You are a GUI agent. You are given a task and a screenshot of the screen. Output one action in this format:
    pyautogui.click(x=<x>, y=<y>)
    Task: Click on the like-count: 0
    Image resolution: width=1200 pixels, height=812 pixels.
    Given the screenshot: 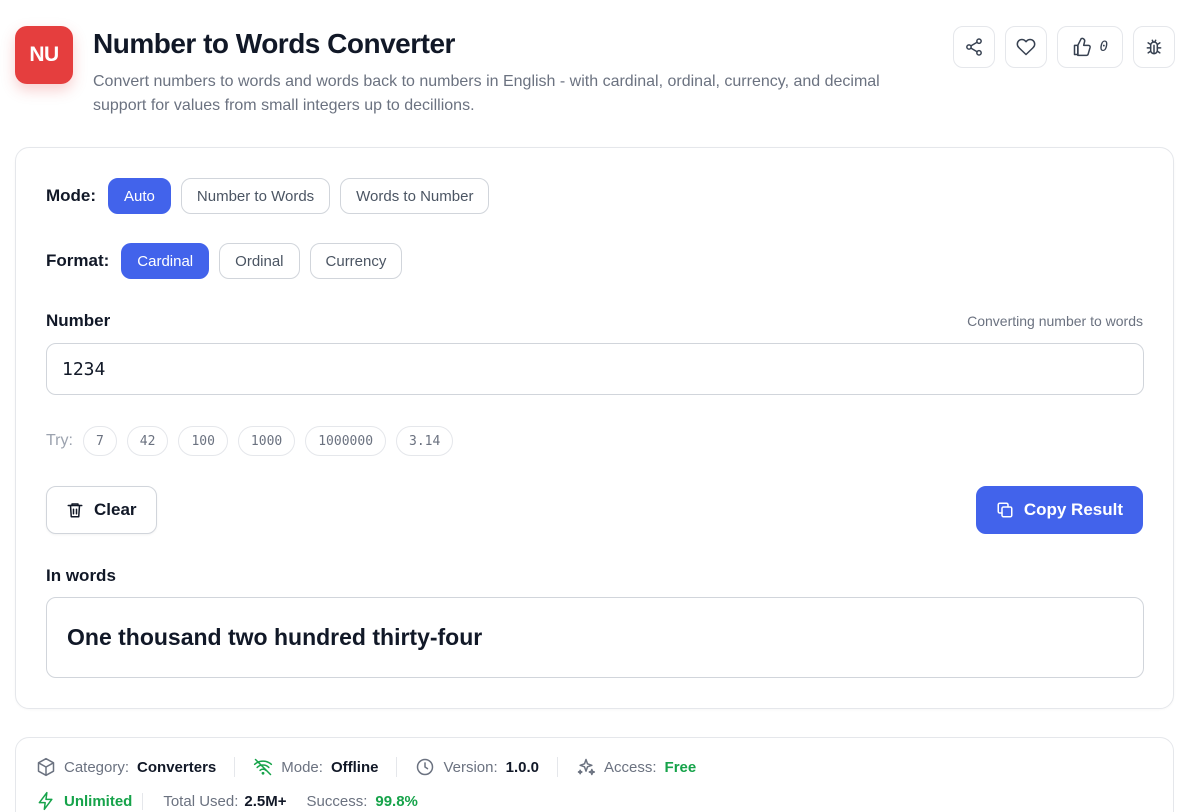 What is the action you would take?
    pyautogui.click(x=1103, y=47)
    